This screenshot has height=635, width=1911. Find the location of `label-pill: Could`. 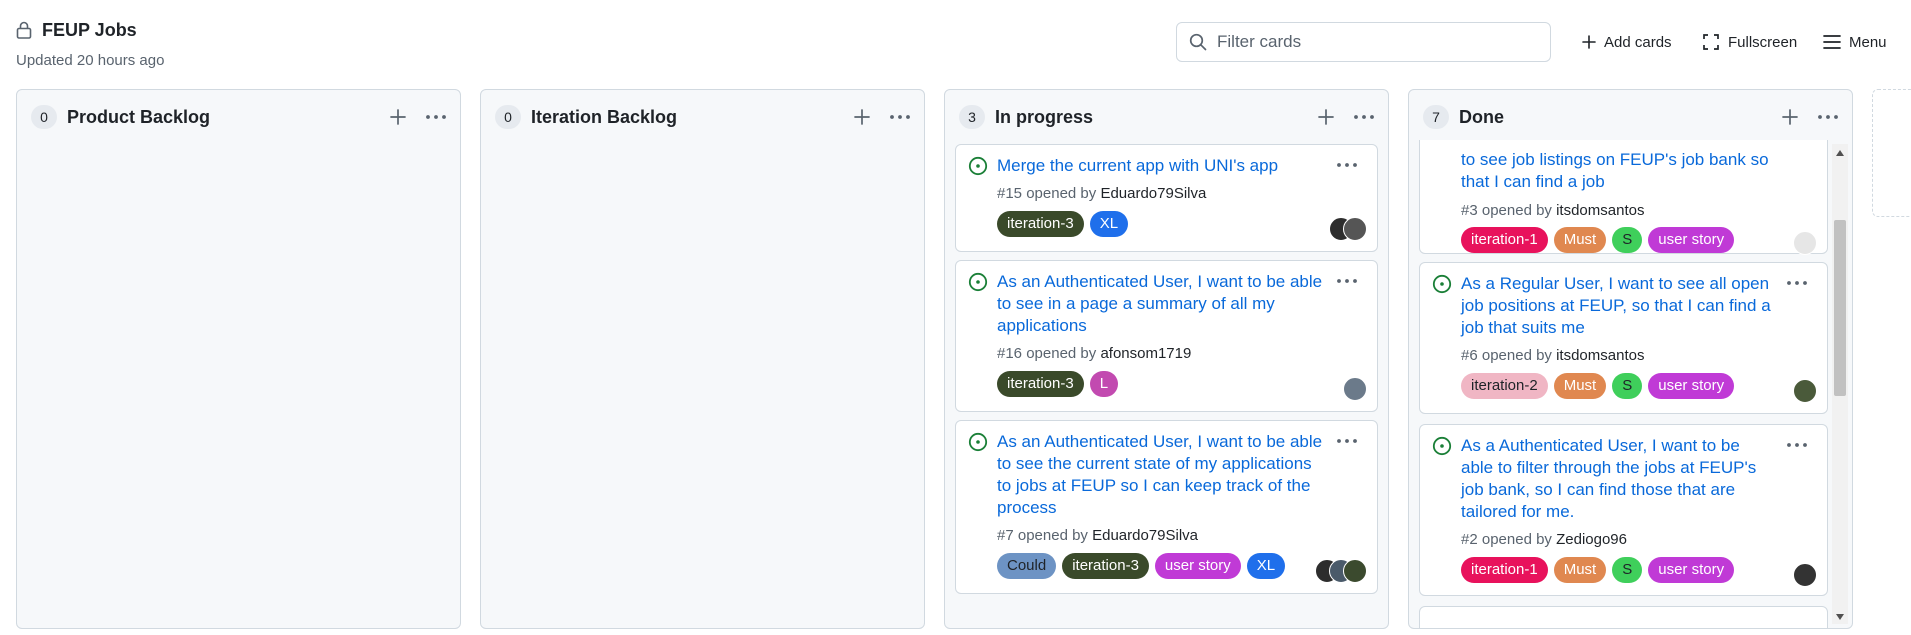

label-pill: Could is located at coordinates (1027, 566).